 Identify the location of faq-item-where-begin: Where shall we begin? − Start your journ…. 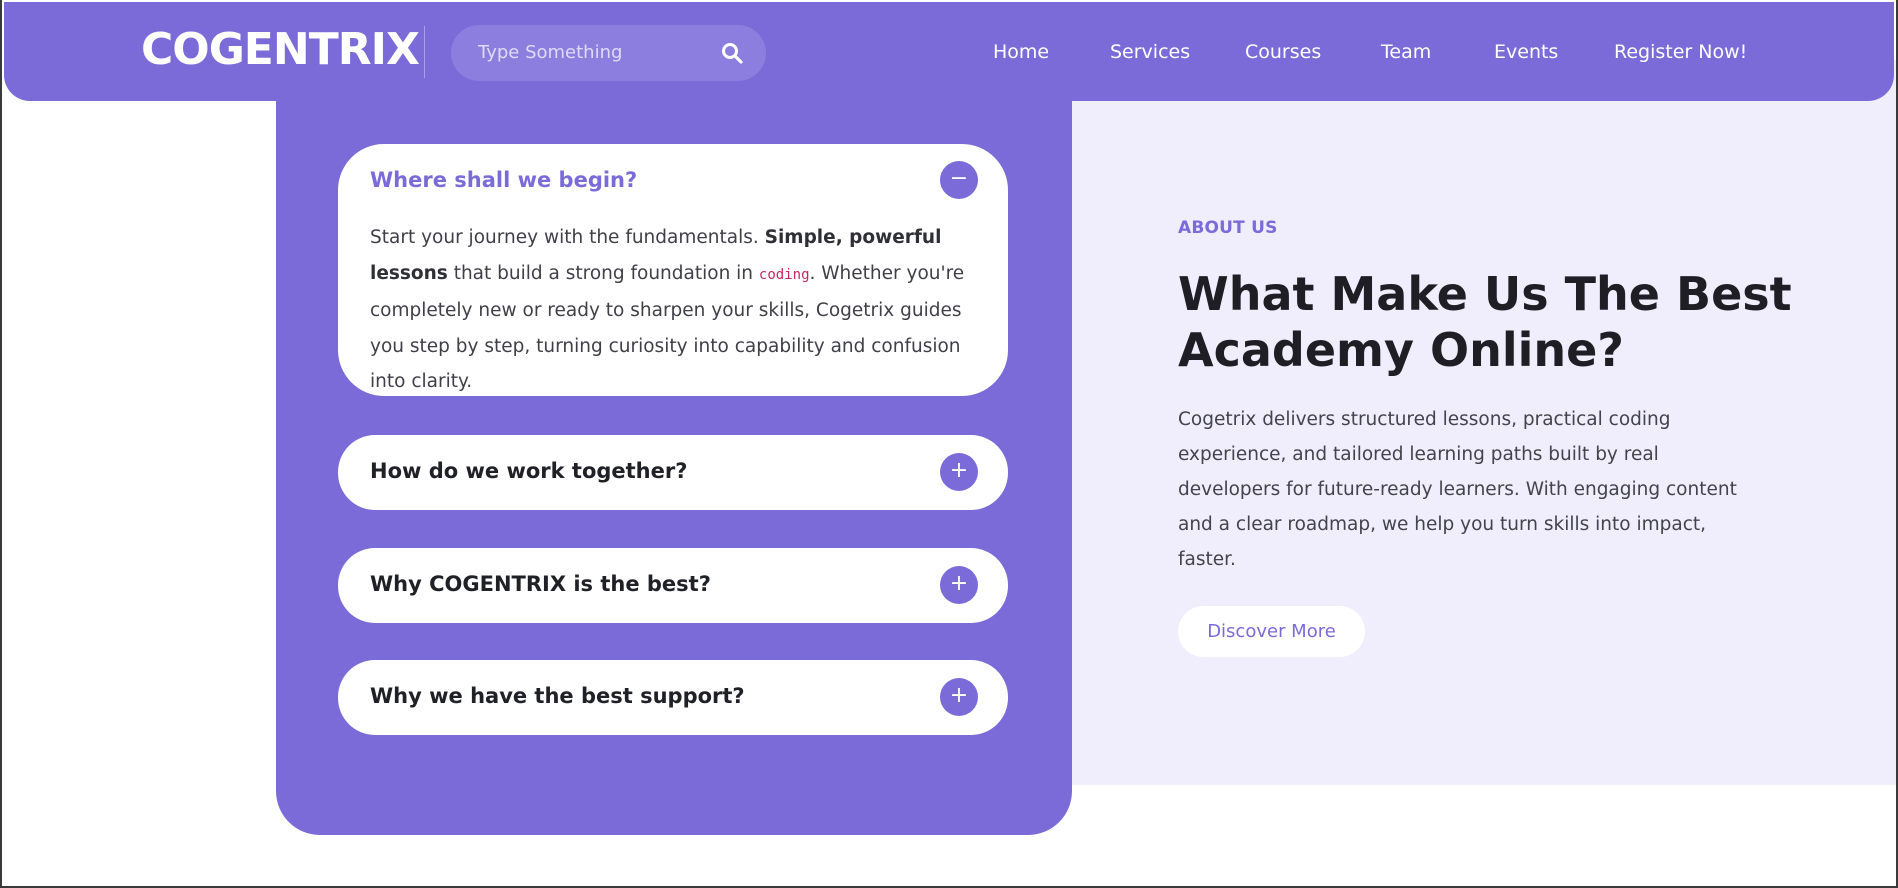
(673, 270).